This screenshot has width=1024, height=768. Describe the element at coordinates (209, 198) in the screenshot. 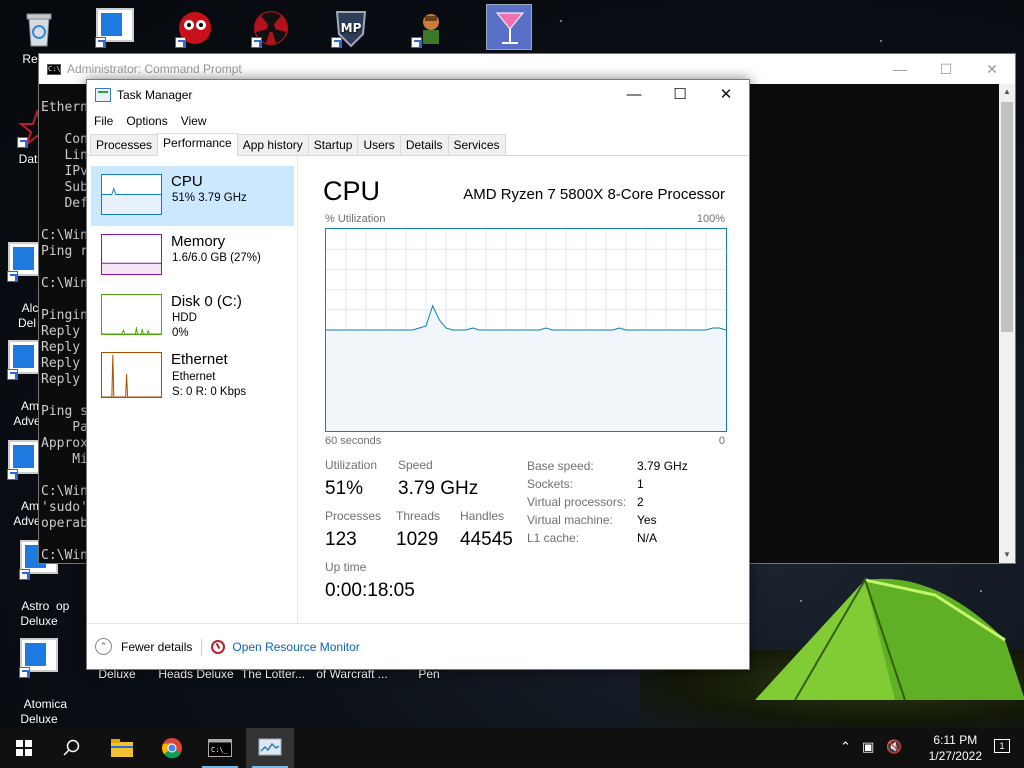

I see `resource-detail: 51% 3.79 GHz` at that location.